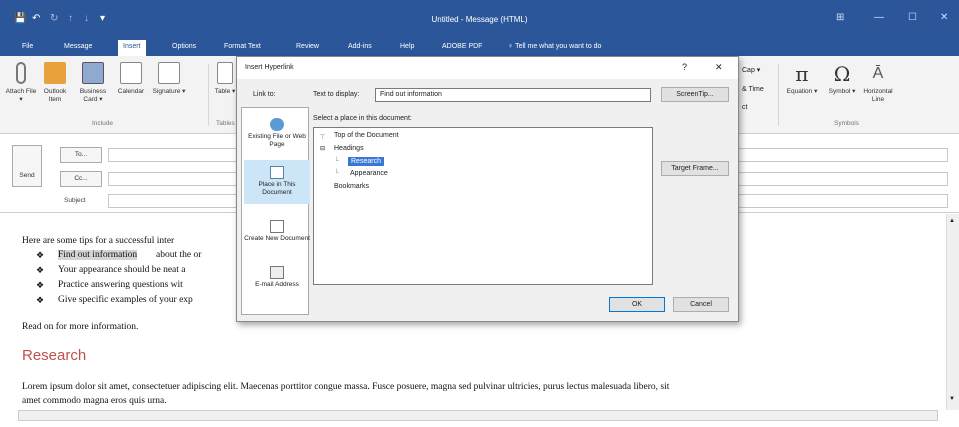 The image size is (959, 427). What do you see at coordinates (744, 107) in the screenshot?
I see `object-button: ct` at bounding box center [744, 107].